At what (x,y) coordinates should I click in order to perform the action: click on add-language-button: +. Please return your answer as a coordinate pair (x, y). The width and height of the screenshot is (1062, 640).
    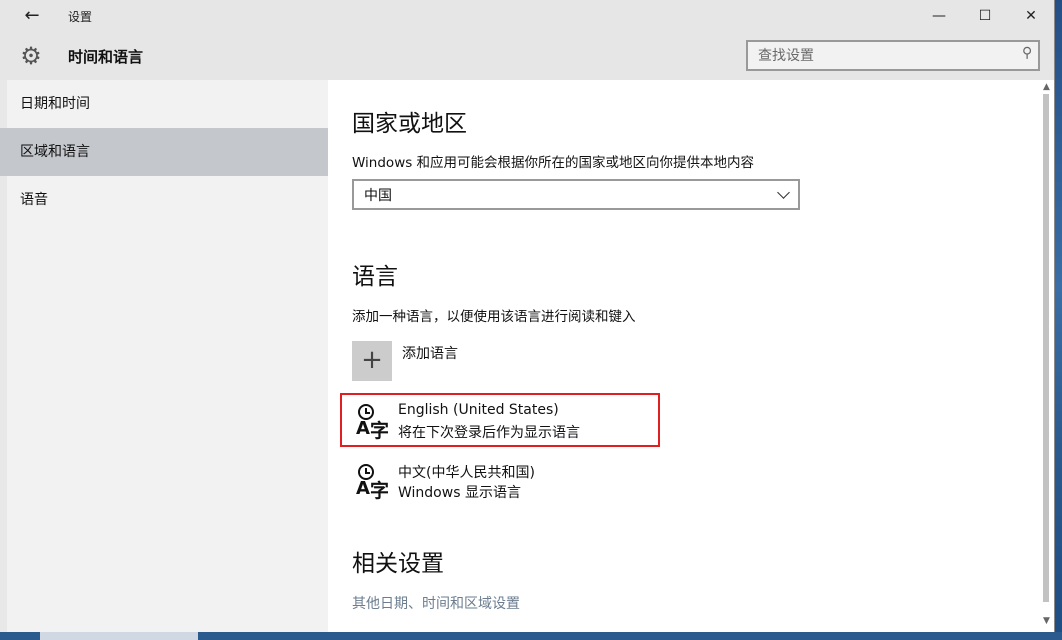
    Looking at the image, I should click on (372, 361).